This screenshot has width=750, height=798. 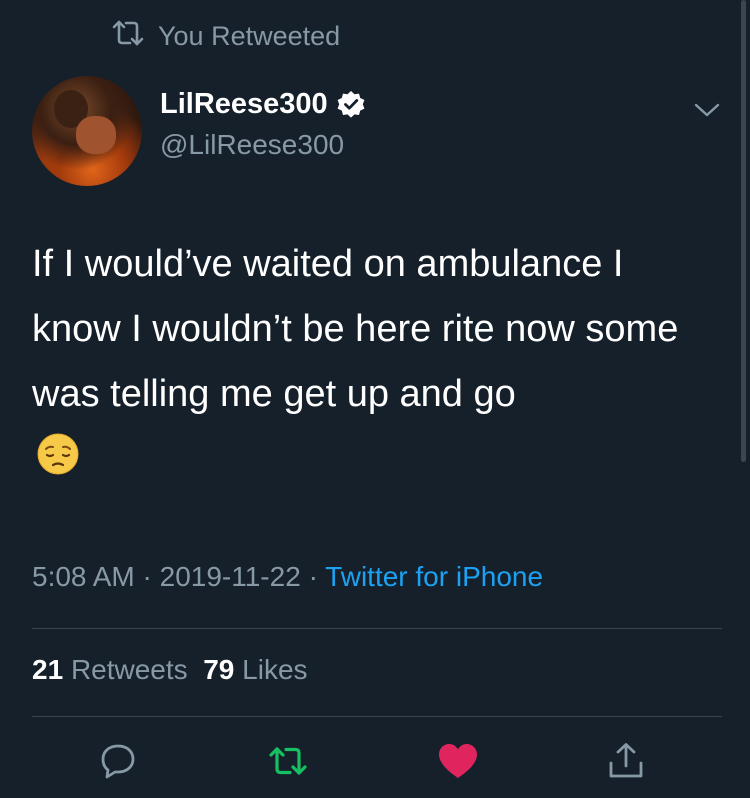 What do you see at coordinates (48, 669) in the screenshot?
I see `retweets-count: 21` at bounding box center [48, 669].